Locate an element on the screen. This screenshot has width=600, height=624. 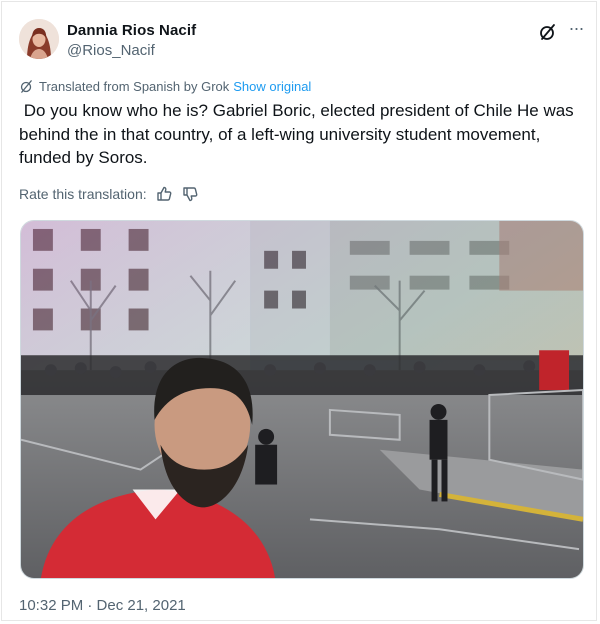
more-dots-icon: ··· is located at coordinates (576, 30).